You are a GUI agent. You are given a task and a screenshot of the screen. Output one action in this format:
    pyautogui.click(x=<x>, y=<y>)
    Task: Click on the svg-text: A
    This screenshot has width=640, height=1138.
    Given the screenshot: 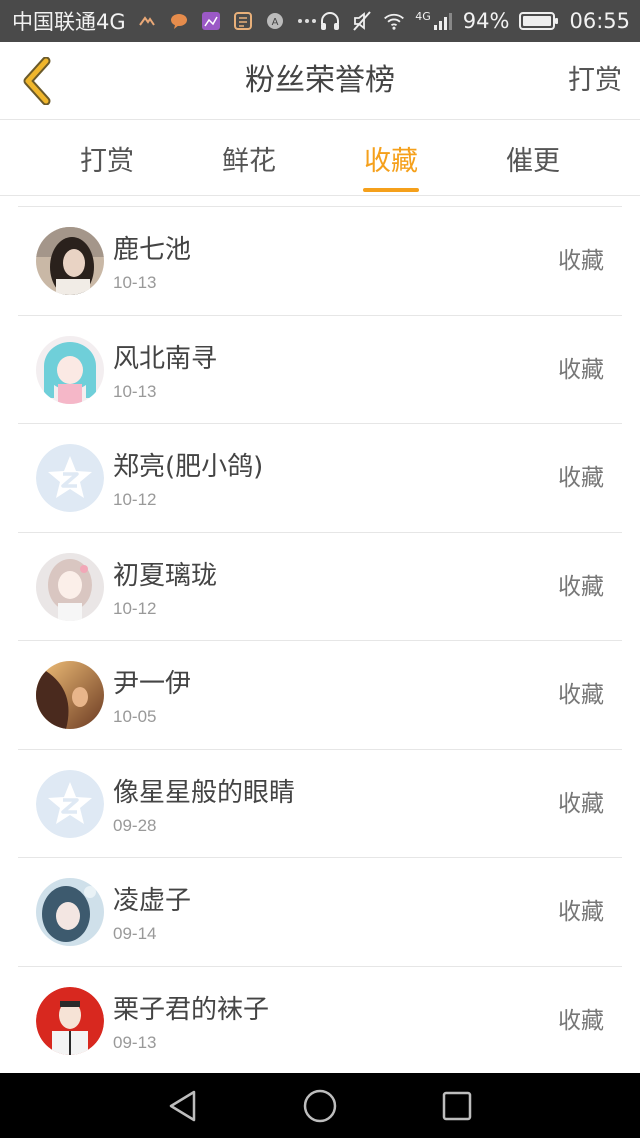 What is the action you would take?
    pyautogui.click(x=274, y=22)
    